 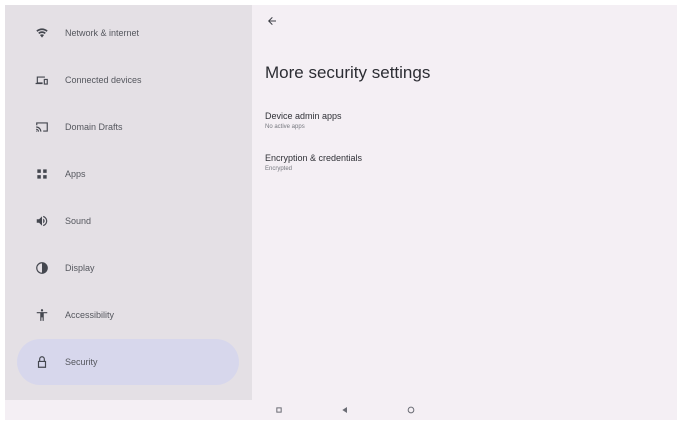 I want to click on pref-title: Device admin apps, so click(x=303, y=116).